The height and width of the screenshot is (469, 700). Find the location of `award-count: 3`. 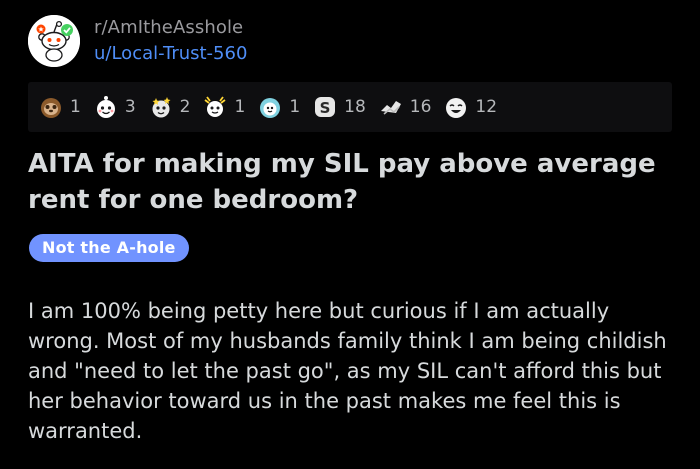

award-count: 3 is located at coordinates (130, 107).